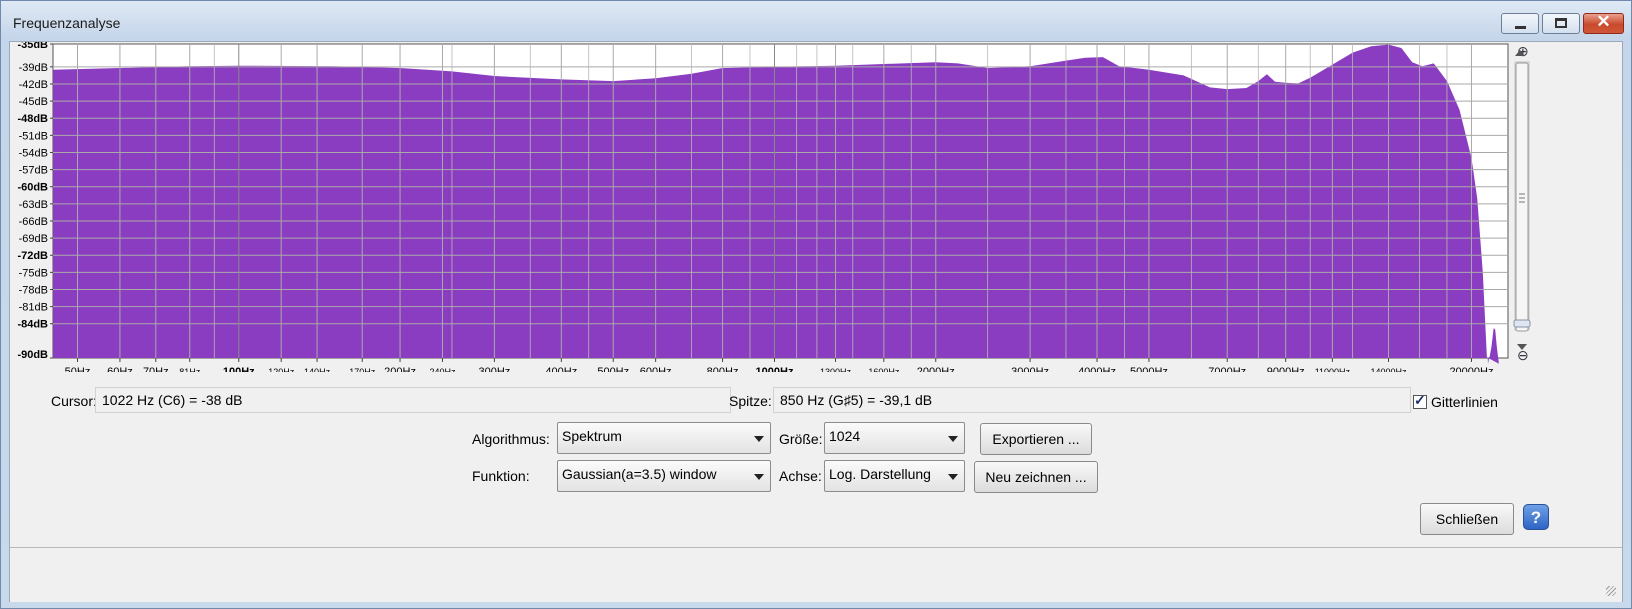 The image size is (1632, 609). What do you see at coordinates (1611, 591) in the screenshot?
I see `resize-grip-icon` at bounding box center [1611, 591].